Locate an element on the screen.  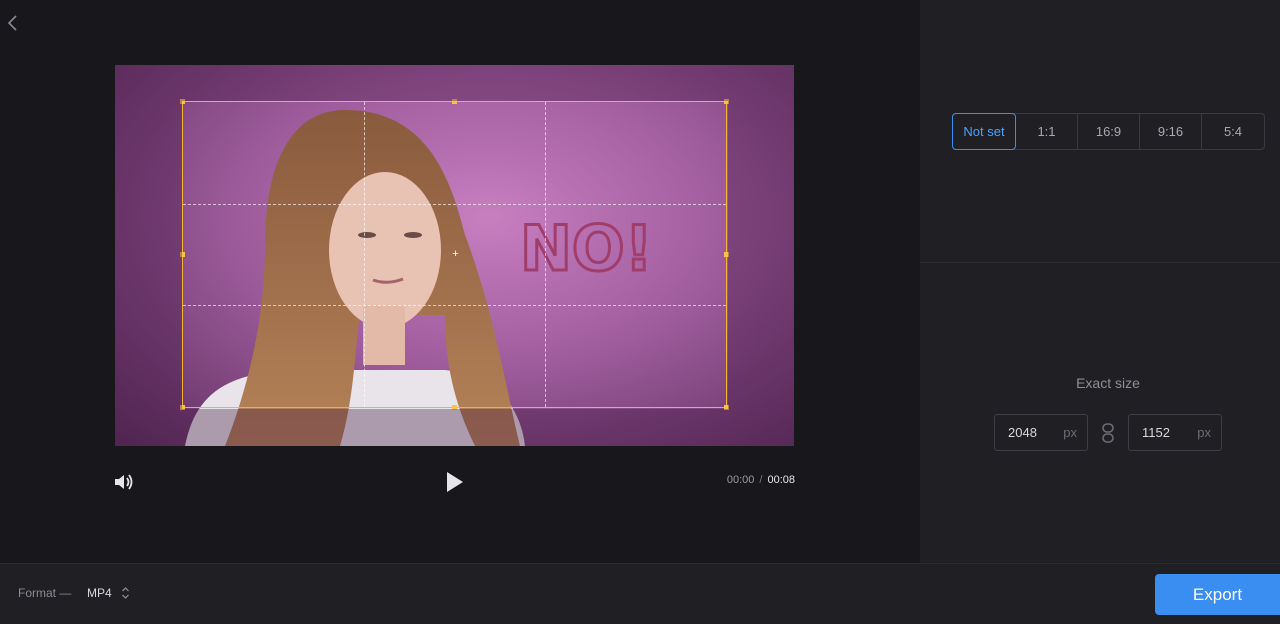
volume-icon is located at coordinates (124, 482).